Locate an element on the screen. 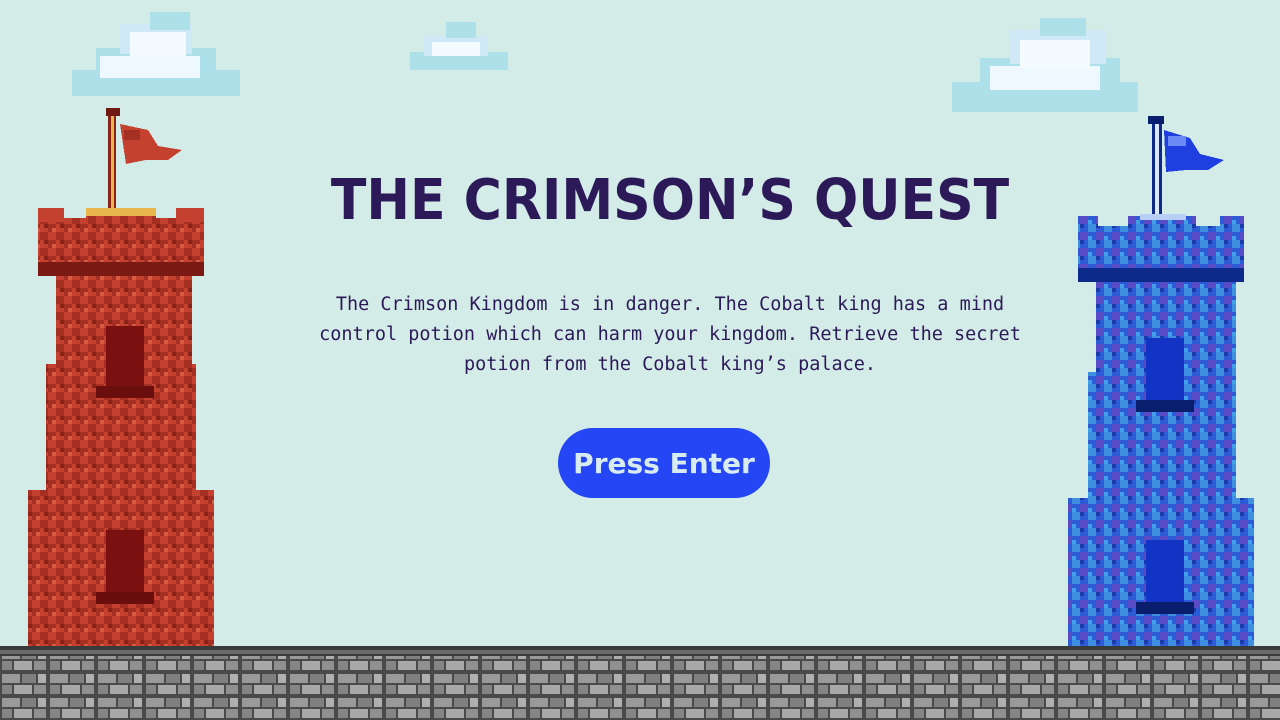  cloud-middle is located at coordinates (459, 46).